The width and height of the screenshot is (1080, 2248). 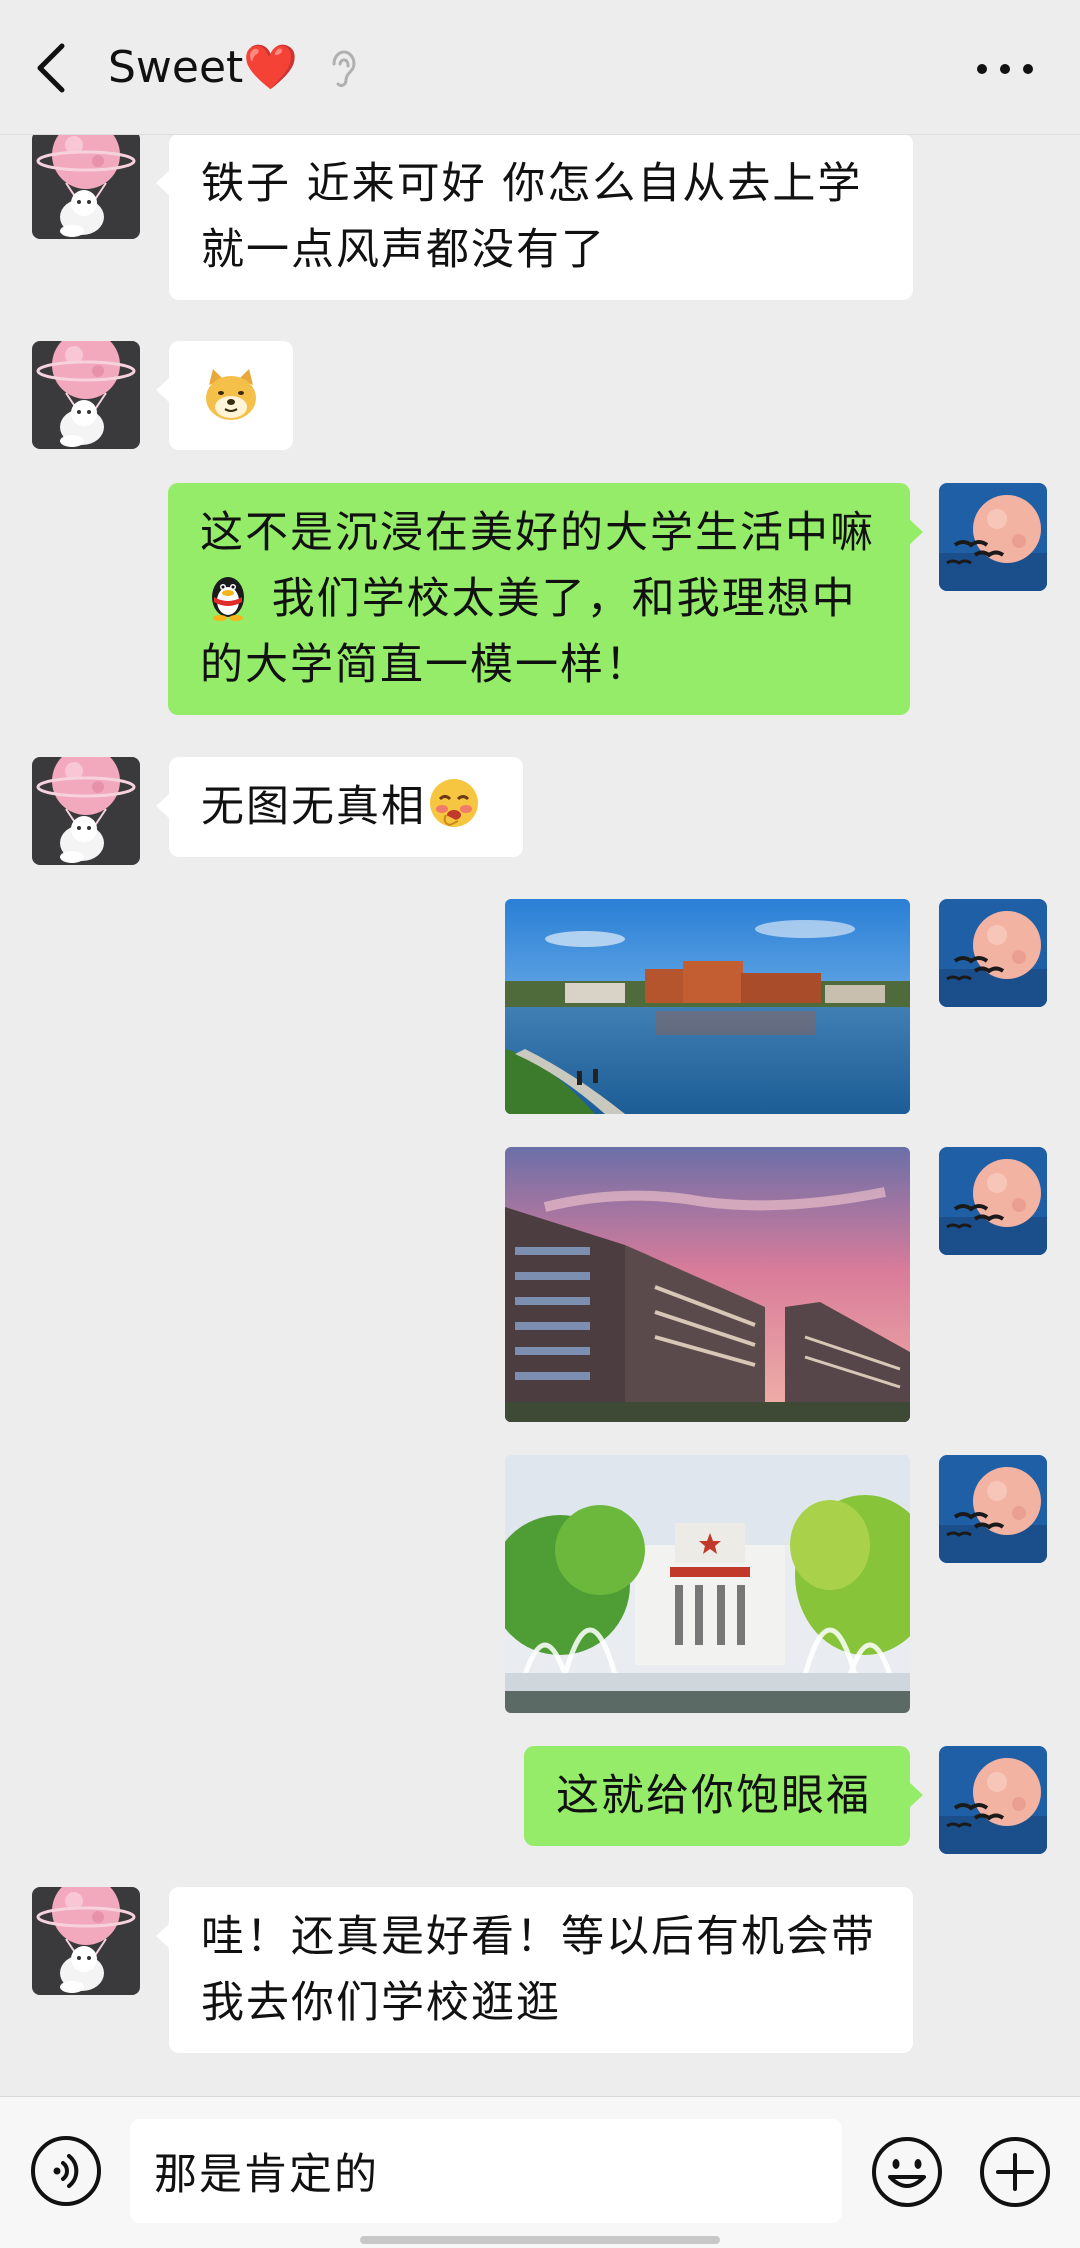 What do you see at coordinates (537, 533) in the screenshot?
I see `message-text-line: 这不是沉浸在美好的大学生活中嘛` at bounding box center [537, 533].